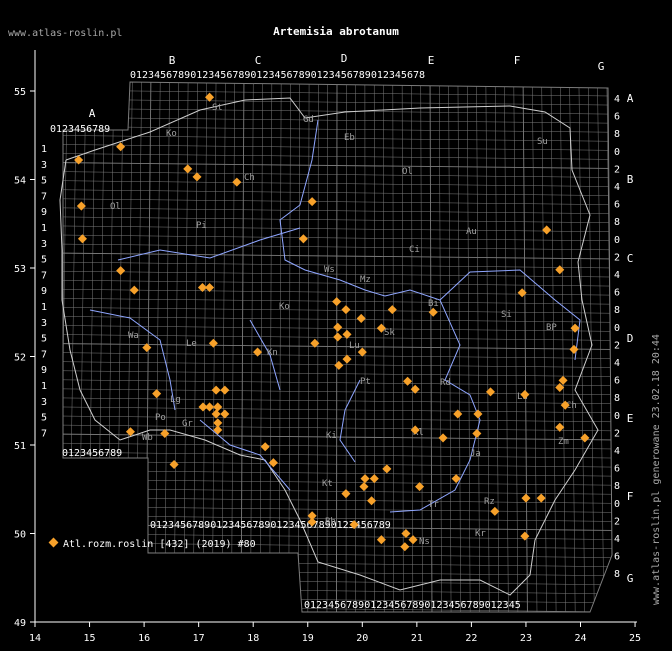 The width and height of the screenshot is (672, 651). What do you see at coordinates (272, 353) in the screenshot?
I see `region-code: Kn` at bounding box center [272, 353].